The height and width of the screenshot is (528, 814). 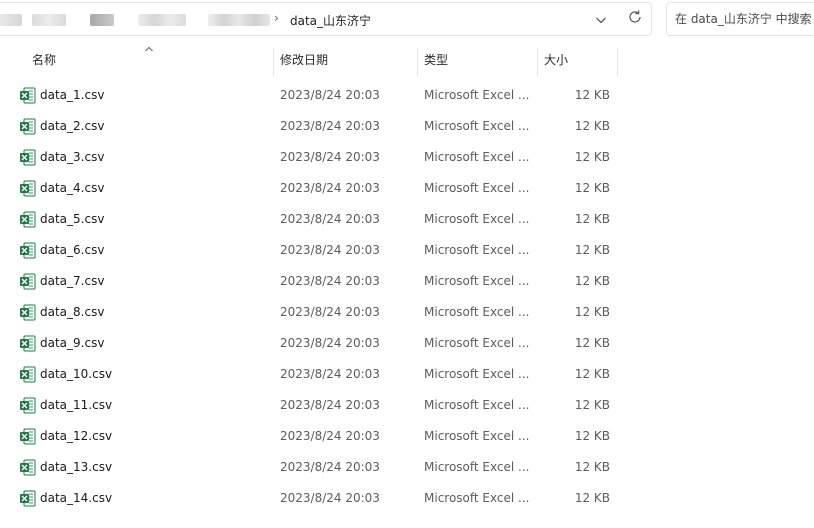 I want to click on file-name: data_1.csv, so click(x=72, y=95).